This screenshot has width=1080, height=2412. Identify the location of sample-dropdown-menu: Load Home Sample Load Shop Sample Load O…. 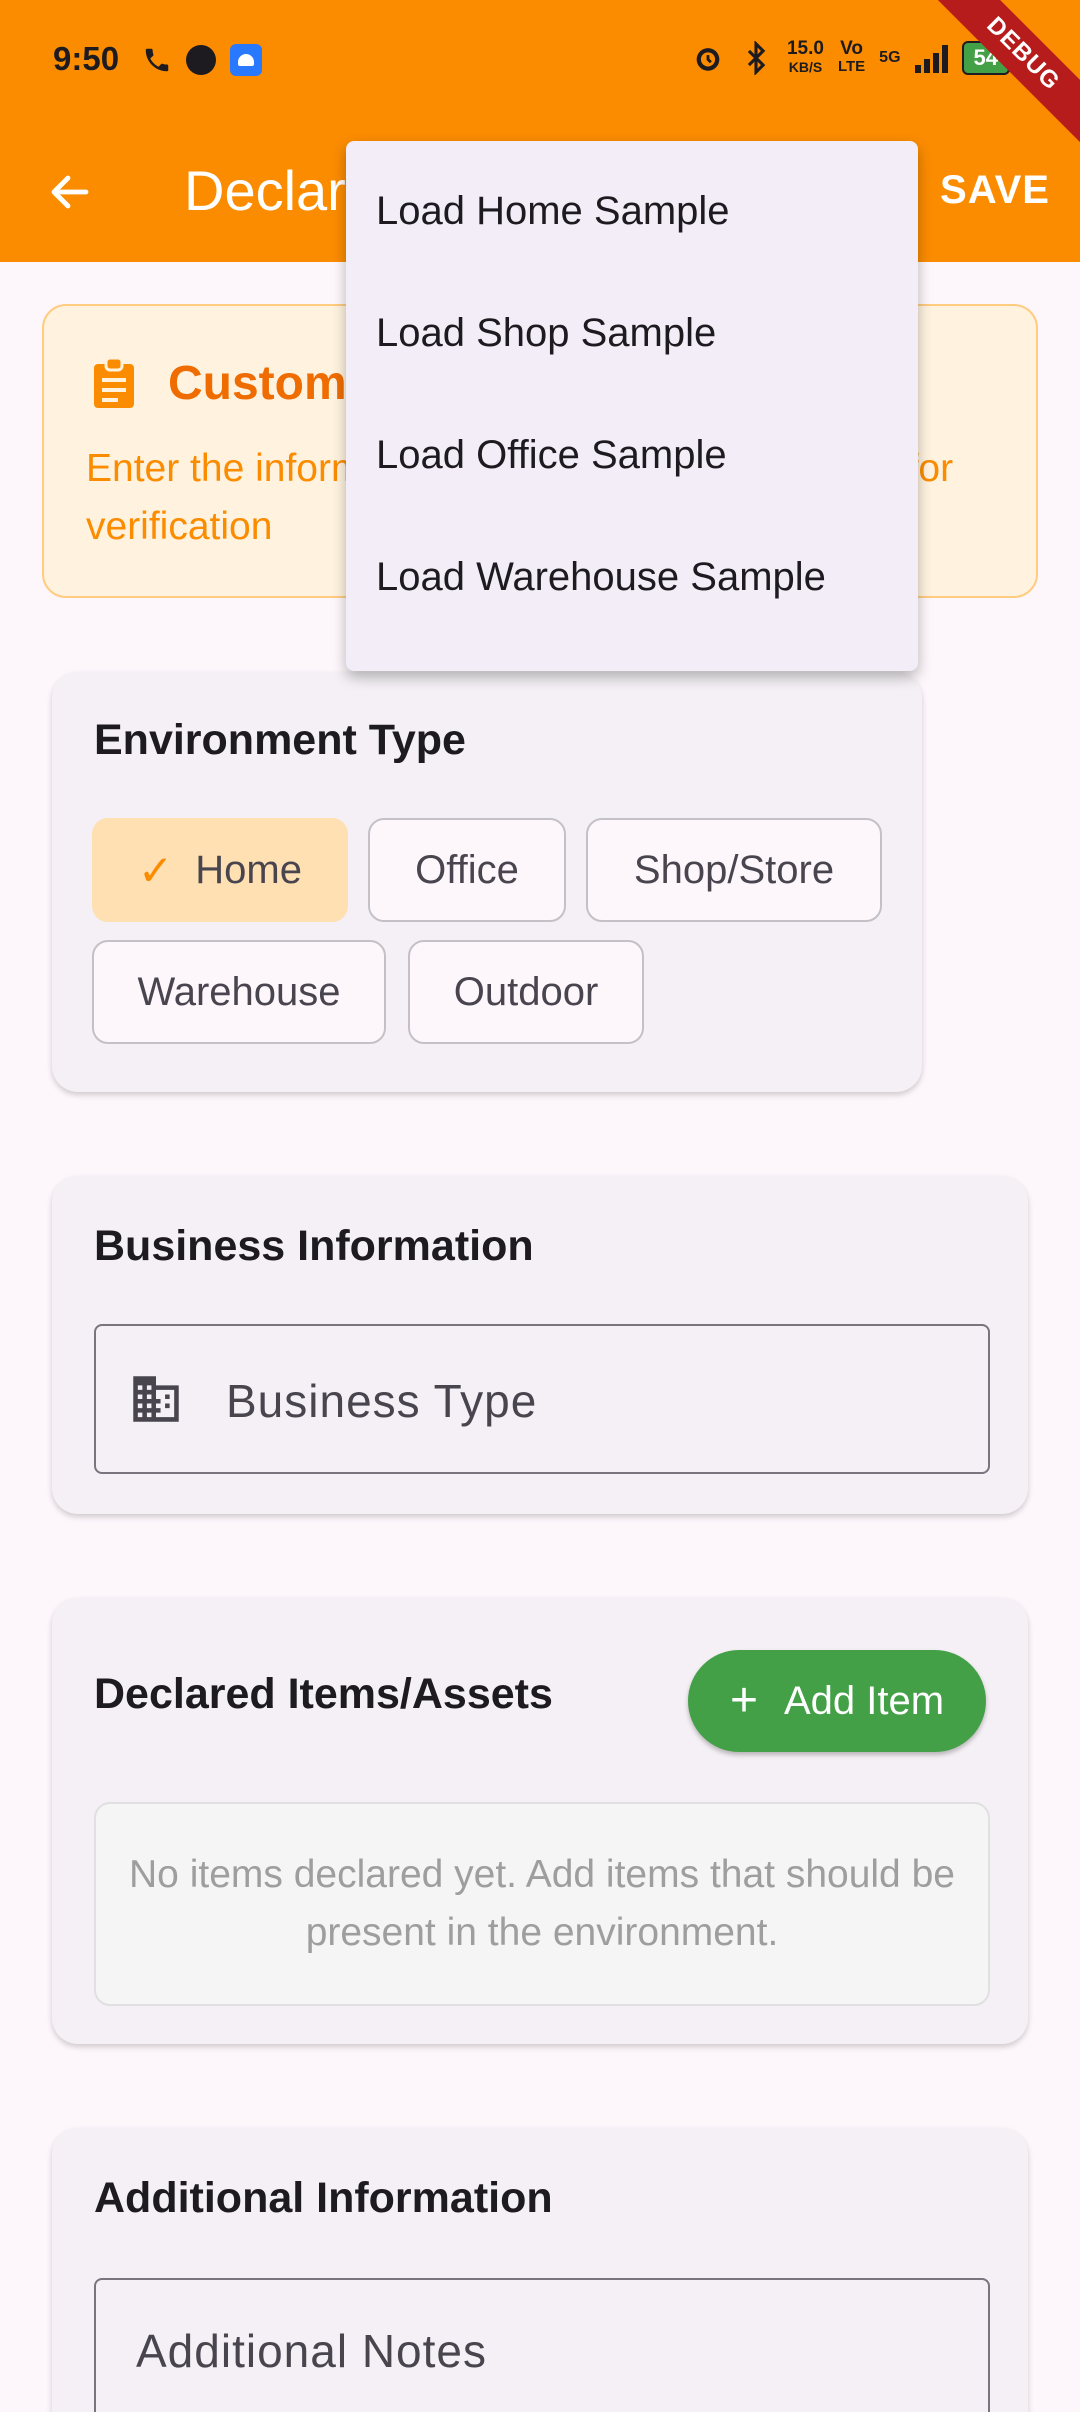
(632, 406).